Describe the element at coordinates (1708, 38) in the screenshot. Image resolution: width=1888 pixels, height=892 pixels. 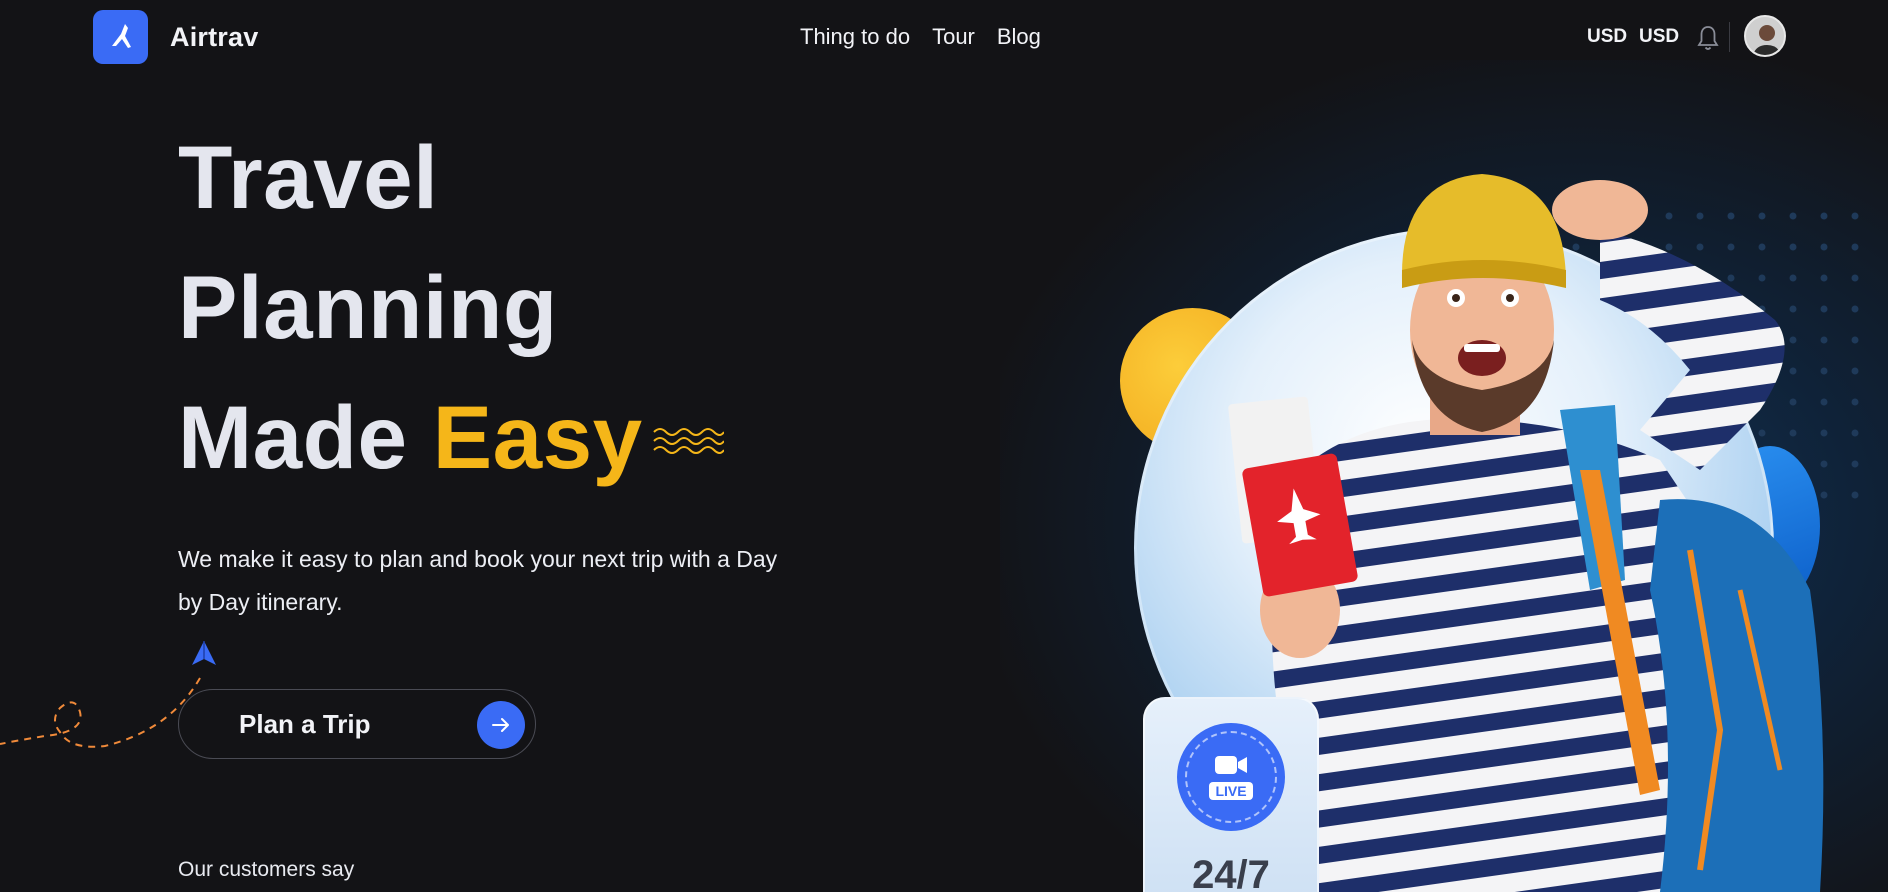
I see `bell-icon` at that location.